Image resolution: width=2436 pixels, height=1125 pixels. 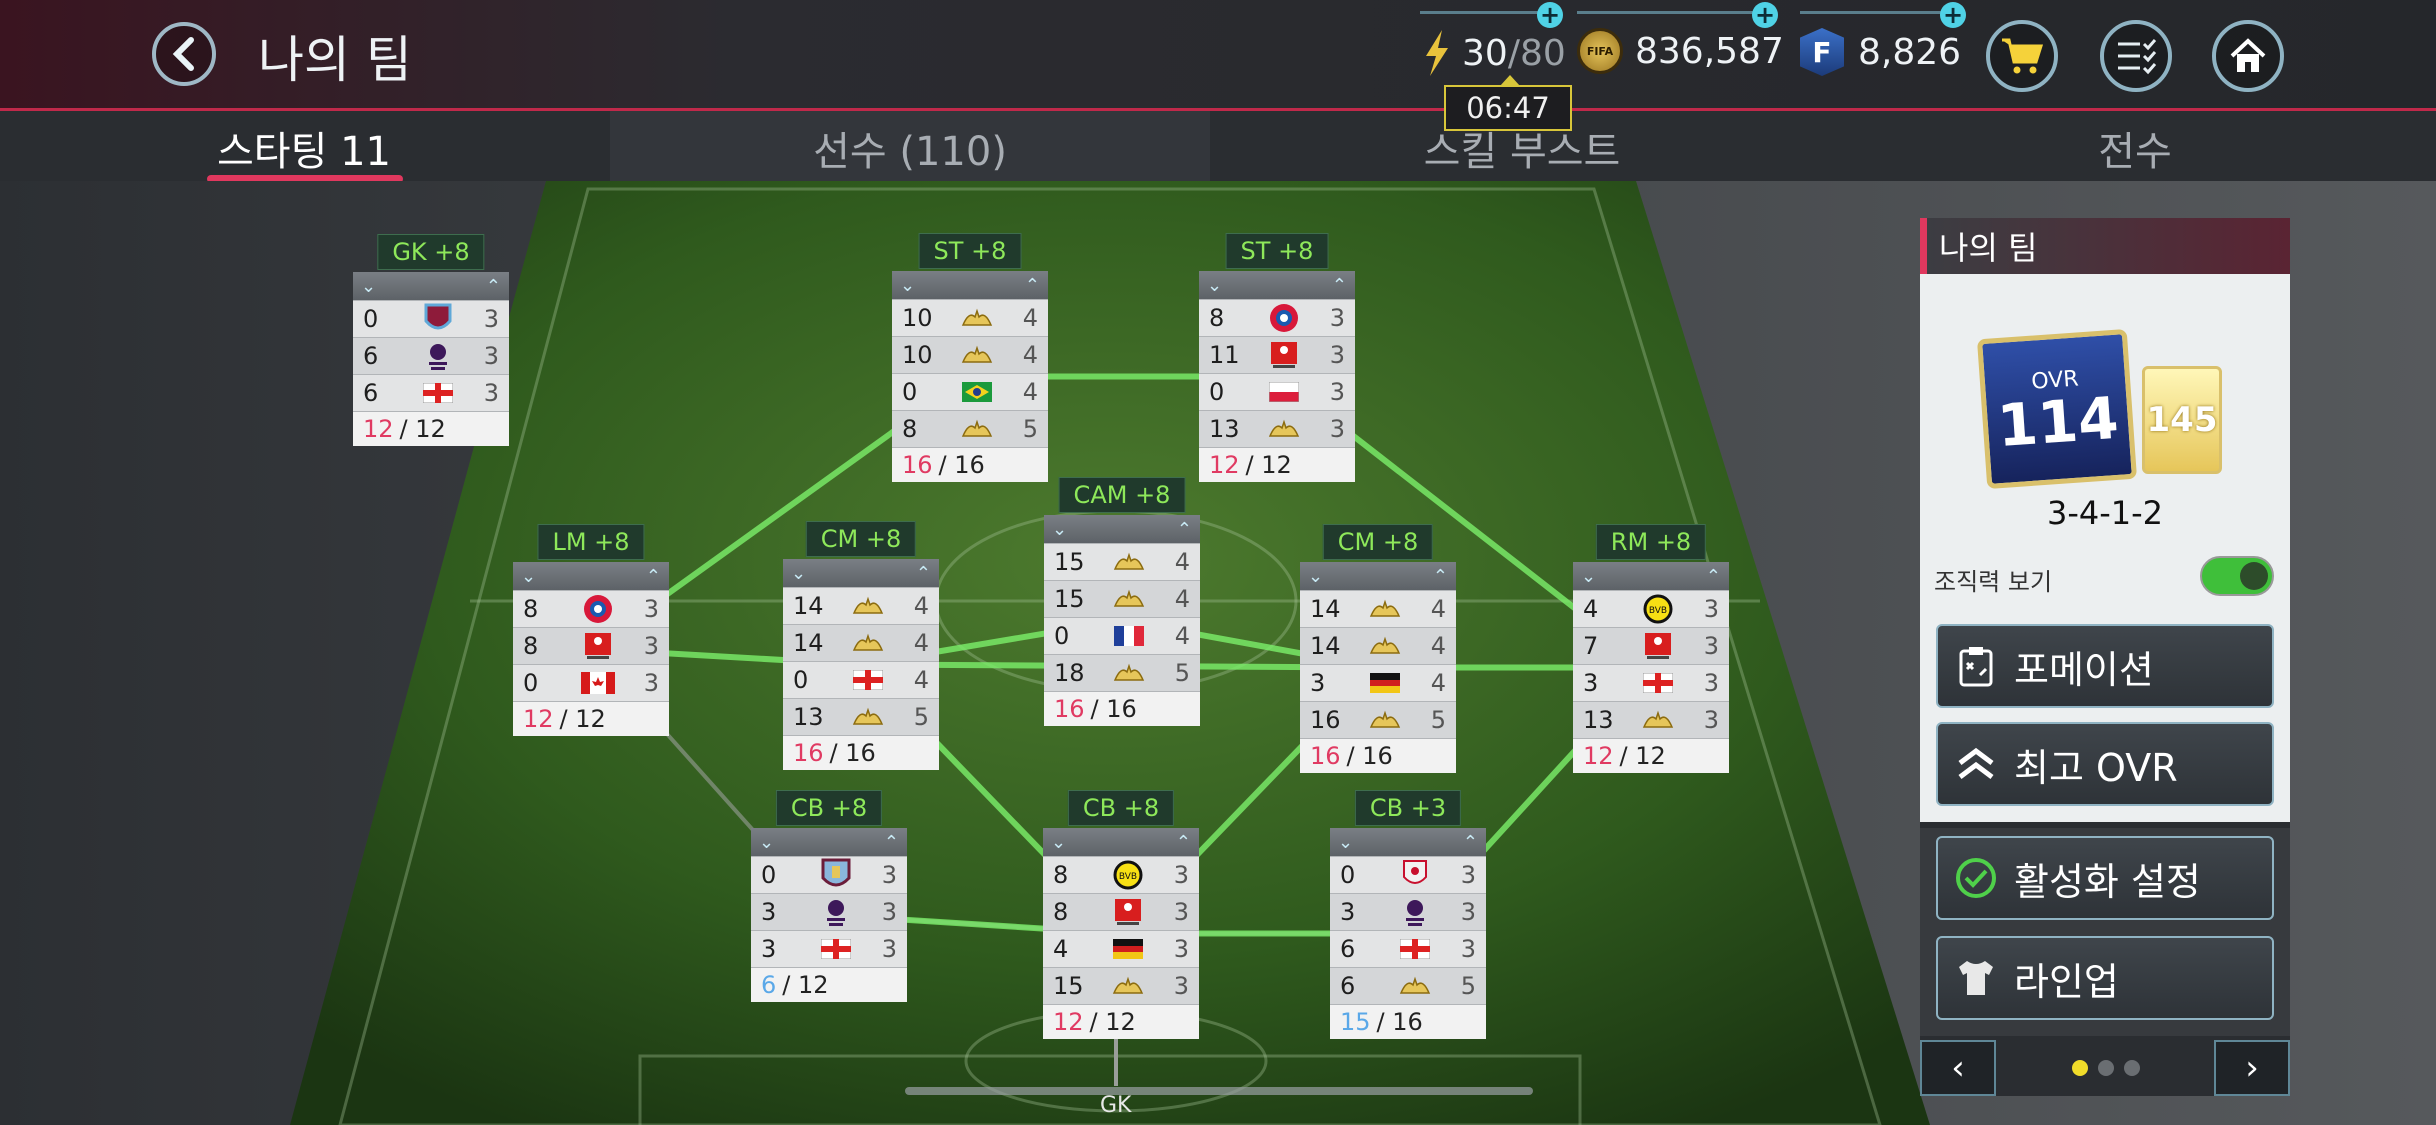 I want to click on home-button, so click(x=2248, y=56).